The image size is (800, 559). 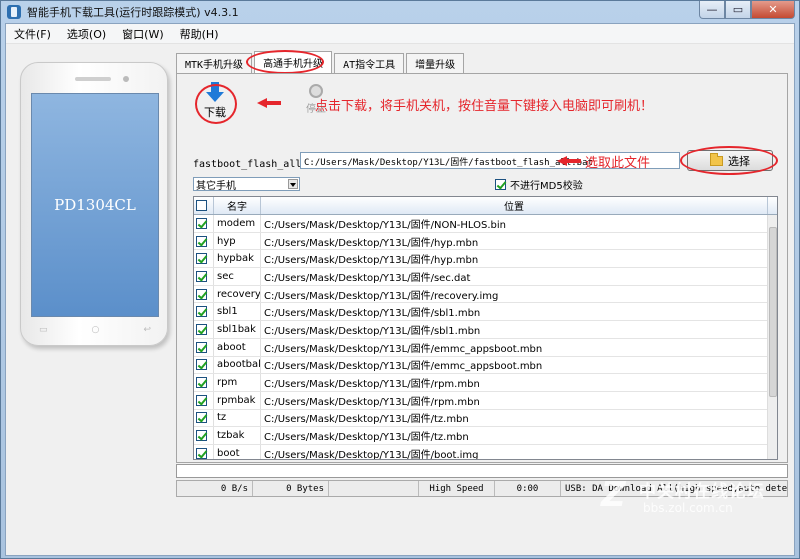 I want to click on watermark-url: bbs.zol.com.cn, so click(x=688, y=508).